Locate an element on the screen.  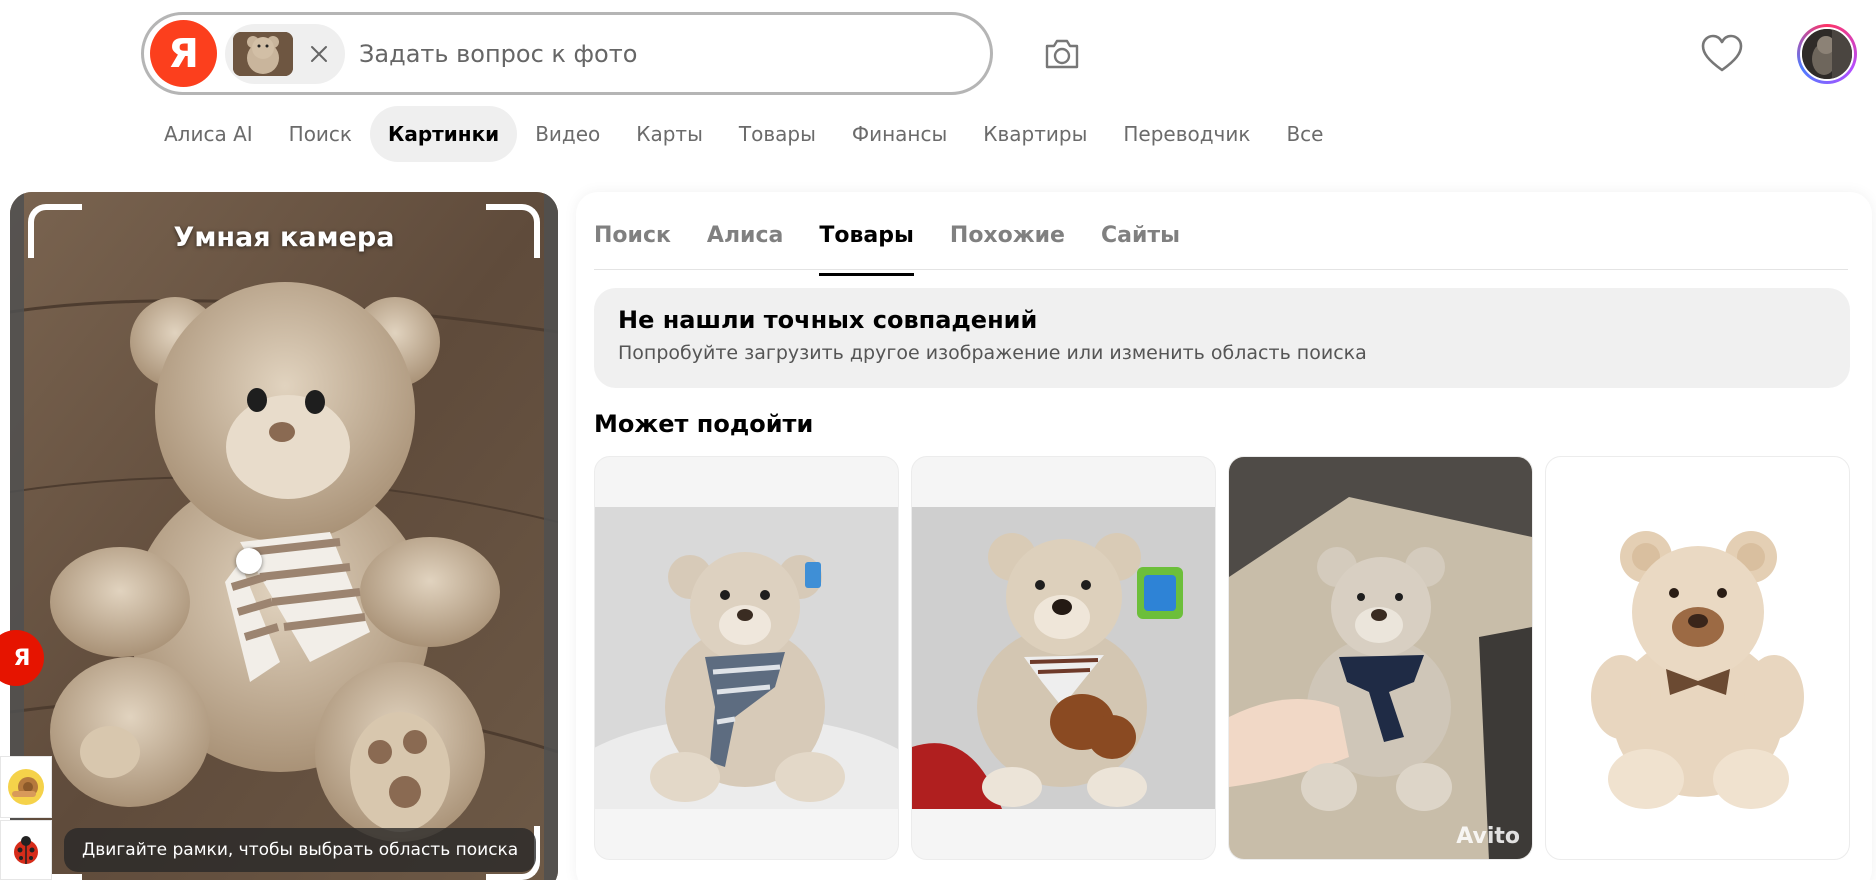
no-match-title: Не нашли точных совпадений is located at coordinates (828, 320).